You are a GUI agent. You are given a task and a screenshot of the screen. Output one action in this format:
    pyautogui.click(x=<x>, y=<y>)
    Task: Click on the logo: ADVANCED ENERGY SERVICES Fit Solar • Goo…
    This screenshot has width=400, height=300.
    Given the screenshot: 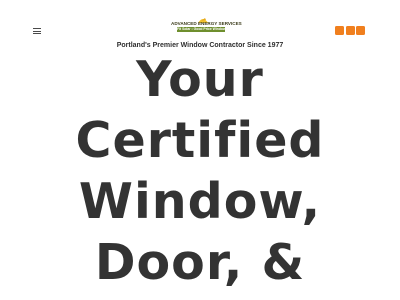 What is the action you would take?
    pyautogui.click(x=206, y=26)
    